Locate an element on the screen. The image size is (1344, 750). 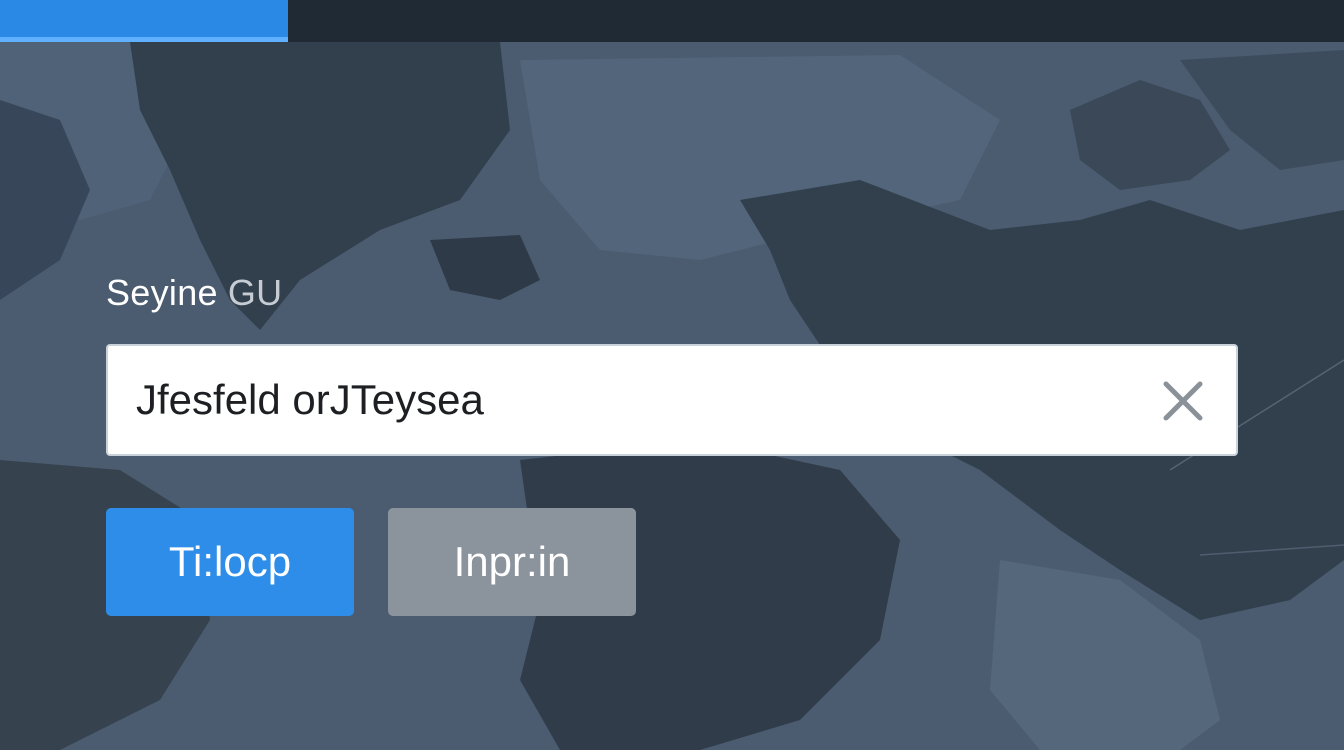
close-icon is located at coordinates (1183, 401).